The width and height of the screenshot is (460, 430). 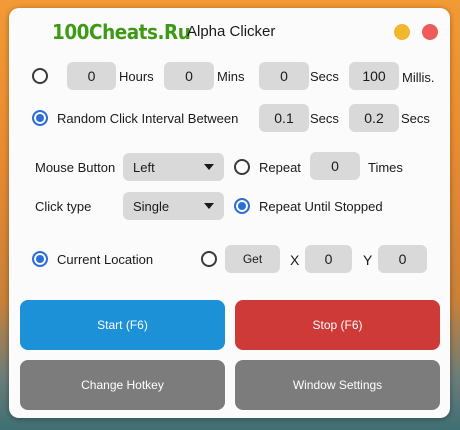 I want to click on current-location-label: Current Location, so click(x=105, y=259).